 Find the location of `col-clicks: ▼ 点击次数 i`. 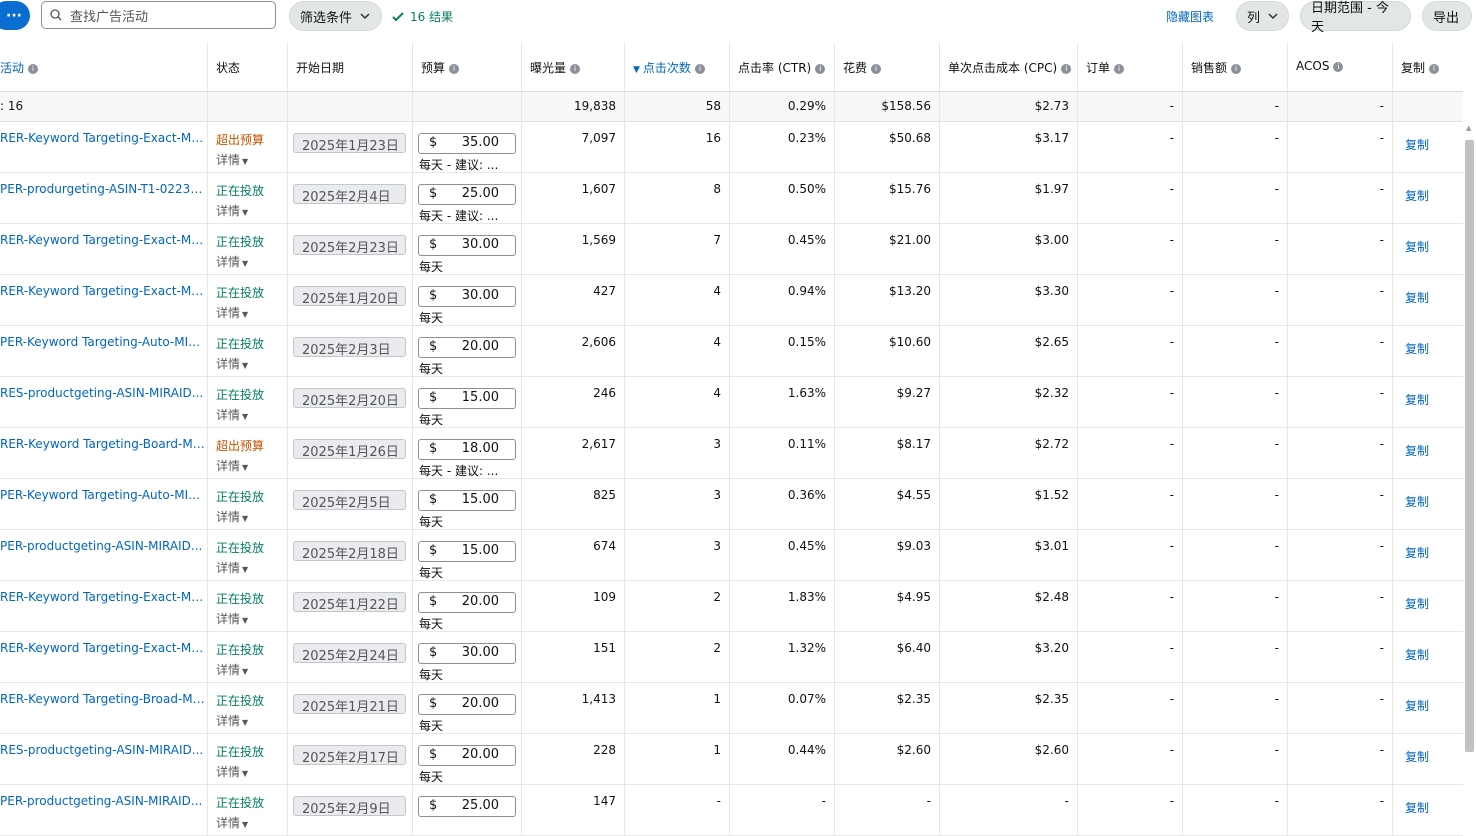

col-clicks: ▼ 点击次数 i is located at coordinates (677, 66).